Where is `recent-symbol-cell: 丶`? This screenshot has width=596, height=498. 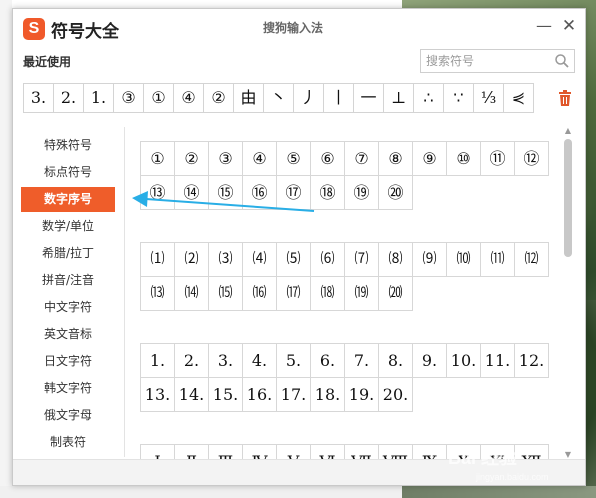
recent-symbol-cell: 丶 is located at coordinates (278, 98).